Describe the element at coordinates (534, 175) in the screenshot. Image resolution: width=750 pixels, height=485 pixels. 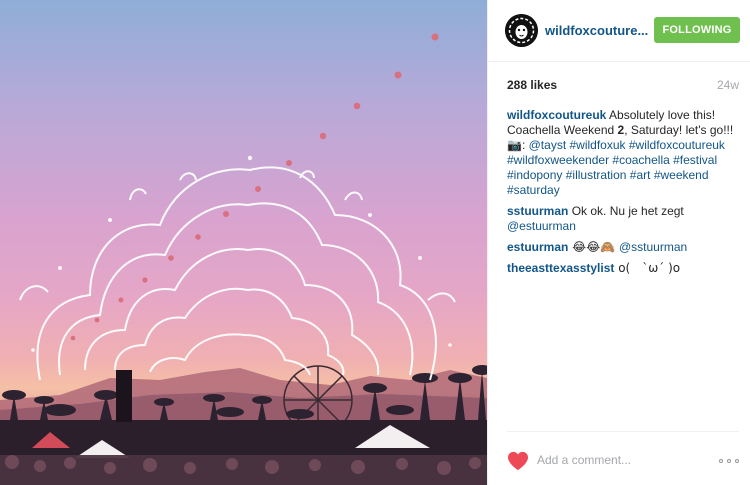
I see `hashtag: #indopony` at that location.